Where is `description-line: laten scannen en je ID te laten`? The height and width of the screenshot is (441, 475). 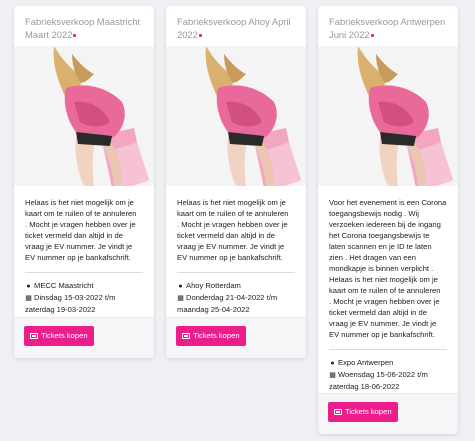
description-line: laten scannen en je ID te laten is located at coordinates (380, 246).